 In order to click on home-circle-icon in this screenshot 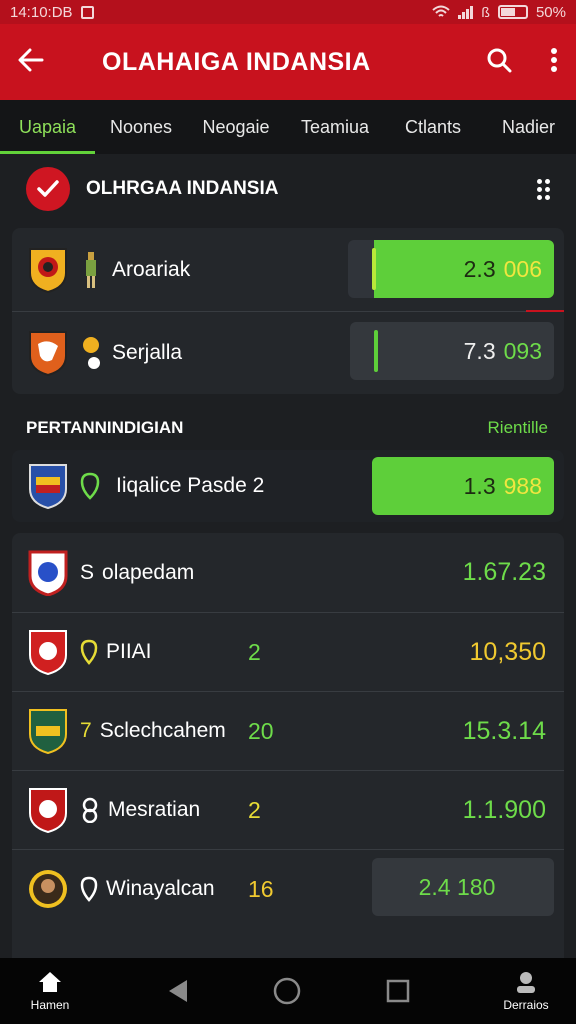, I will do `click(287, 991)`.